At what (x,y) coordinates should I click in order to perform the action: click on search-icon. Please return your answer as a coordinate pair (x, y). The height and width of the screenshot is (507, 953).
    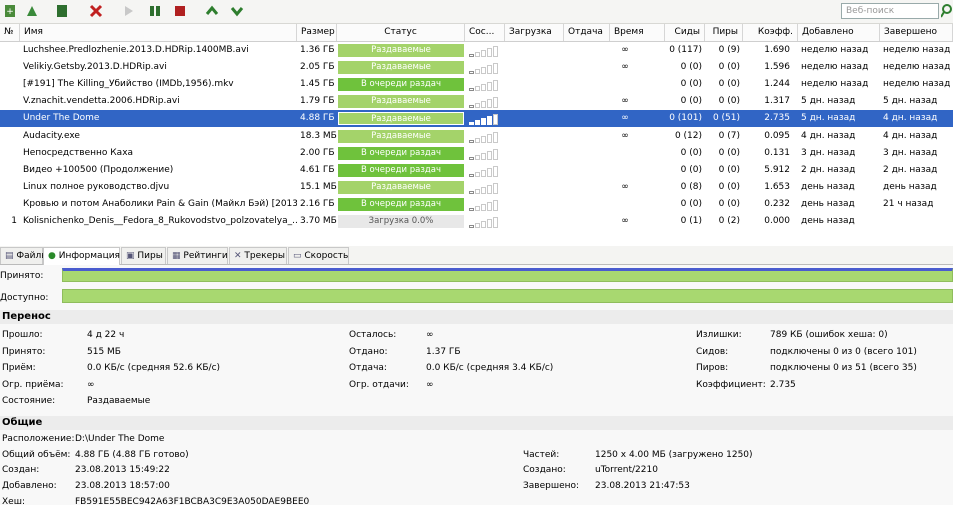
    Looking at the image, I should click on (947, 11).